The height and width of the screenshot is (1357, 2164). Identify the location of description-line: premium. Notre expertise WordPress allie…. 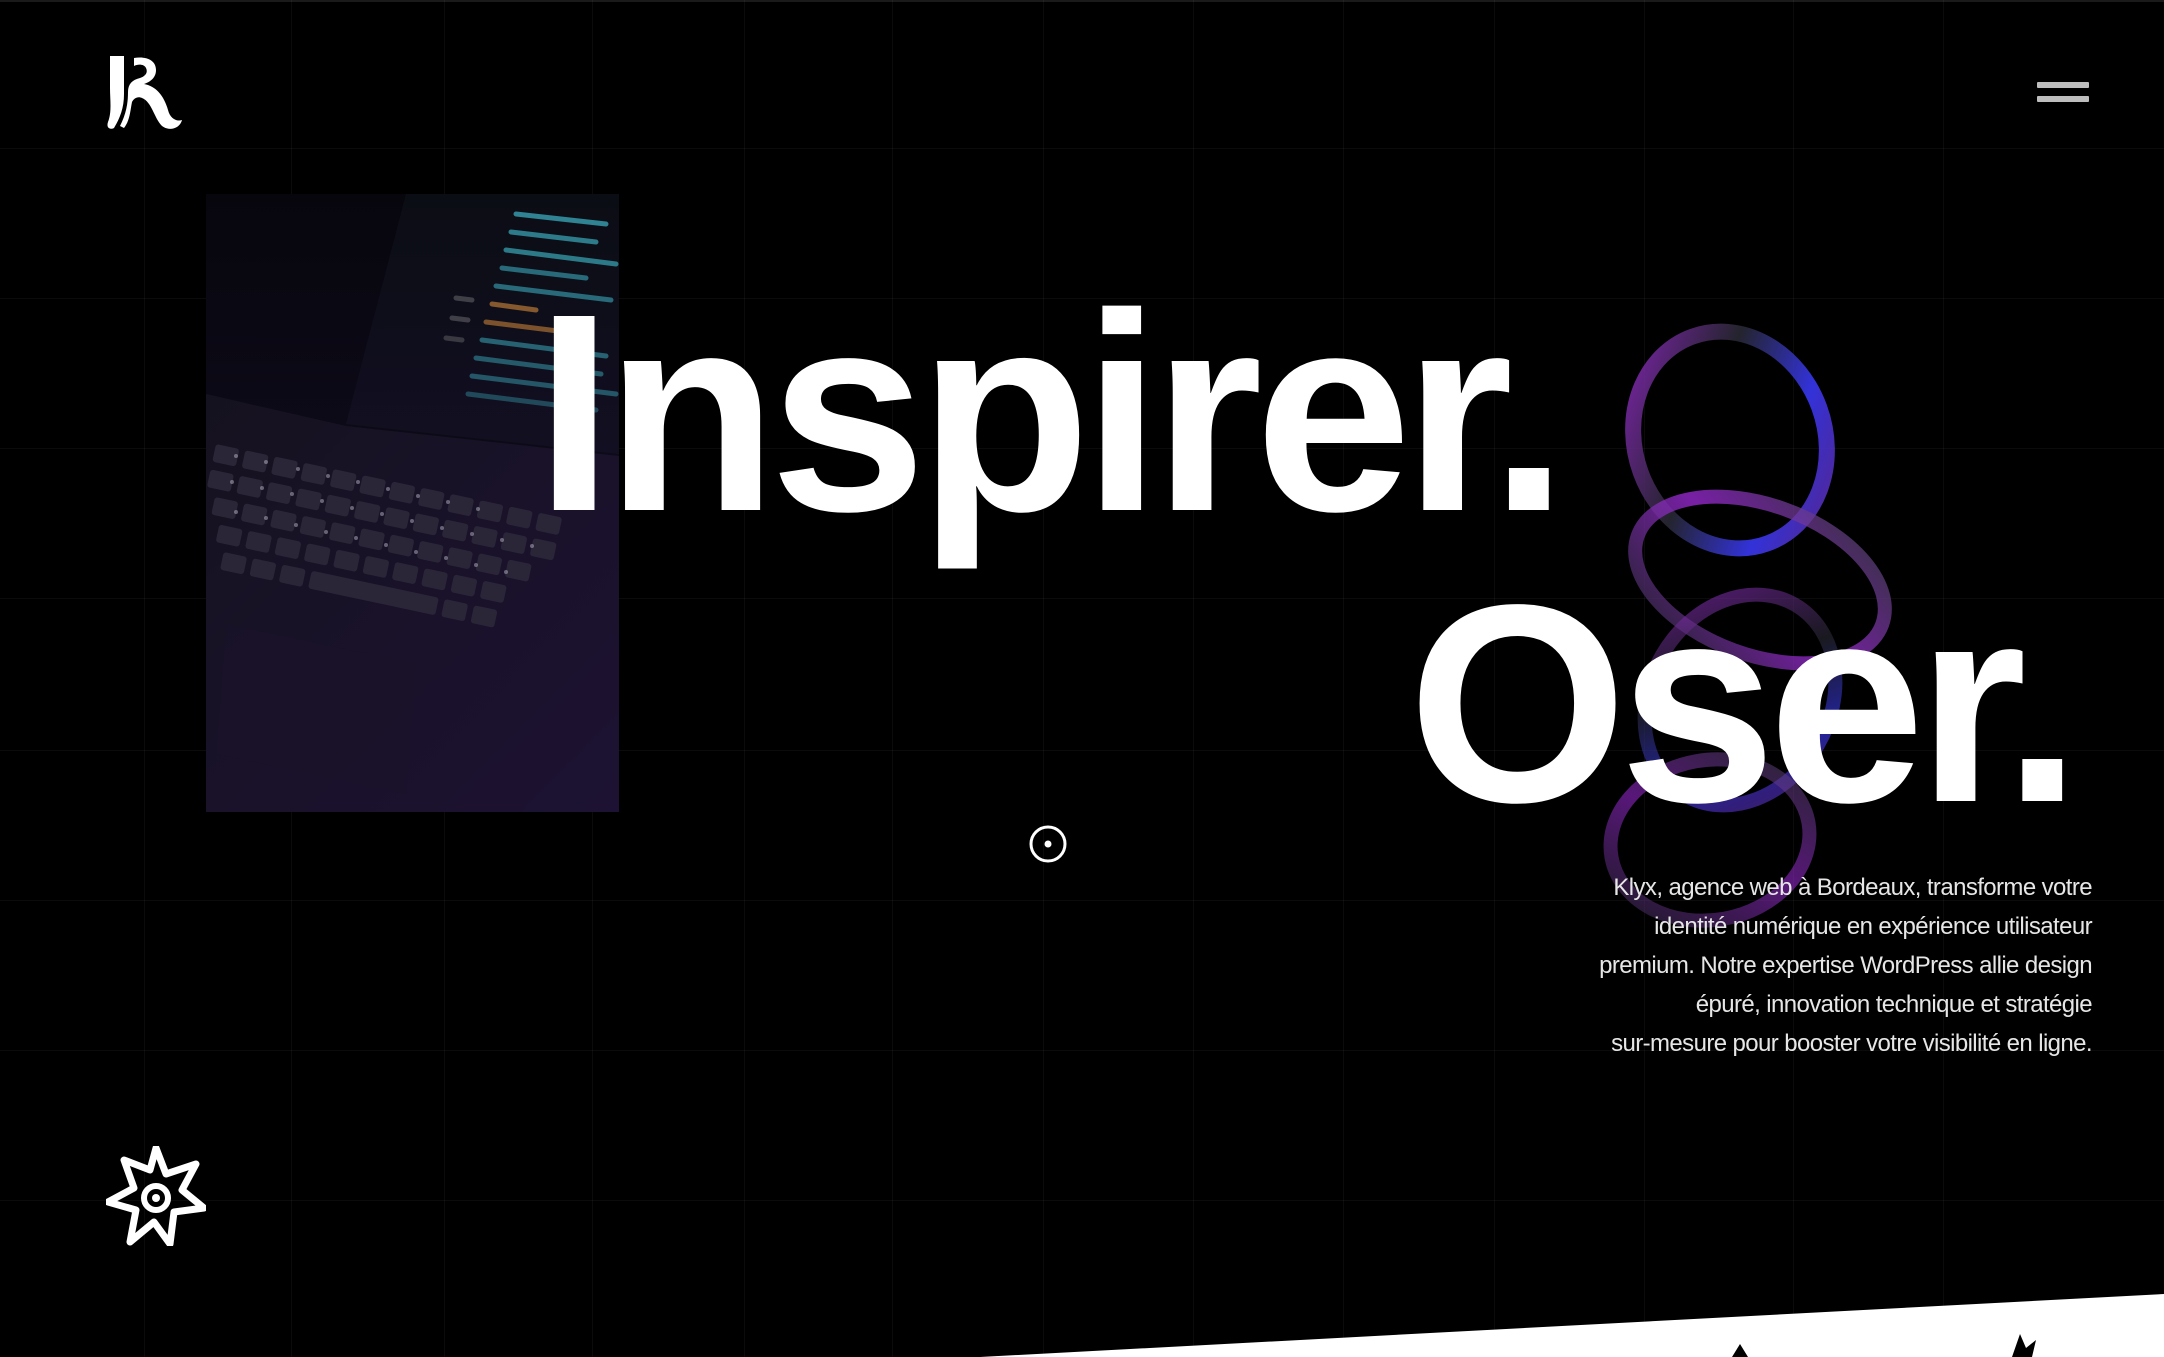
(1846, 965).